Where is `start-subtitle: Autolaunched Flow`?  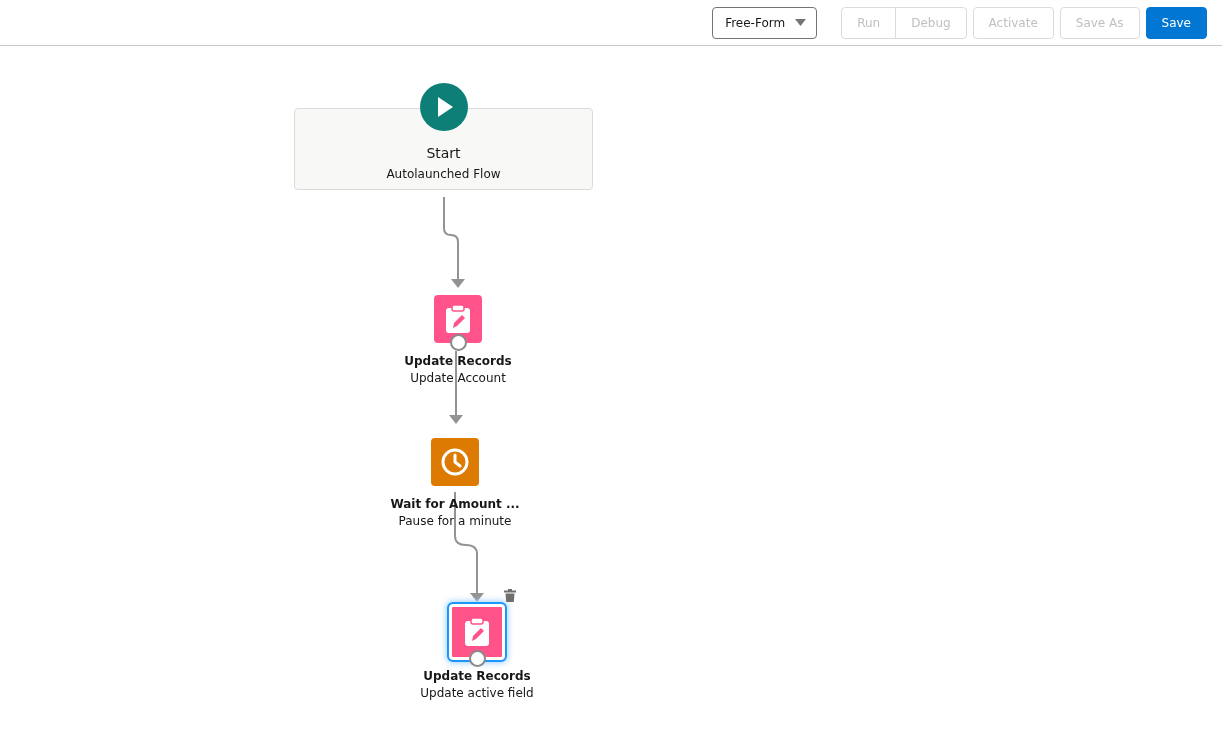
start-subtitle: Autolaunched Flow is located at coordinates (443, 174).